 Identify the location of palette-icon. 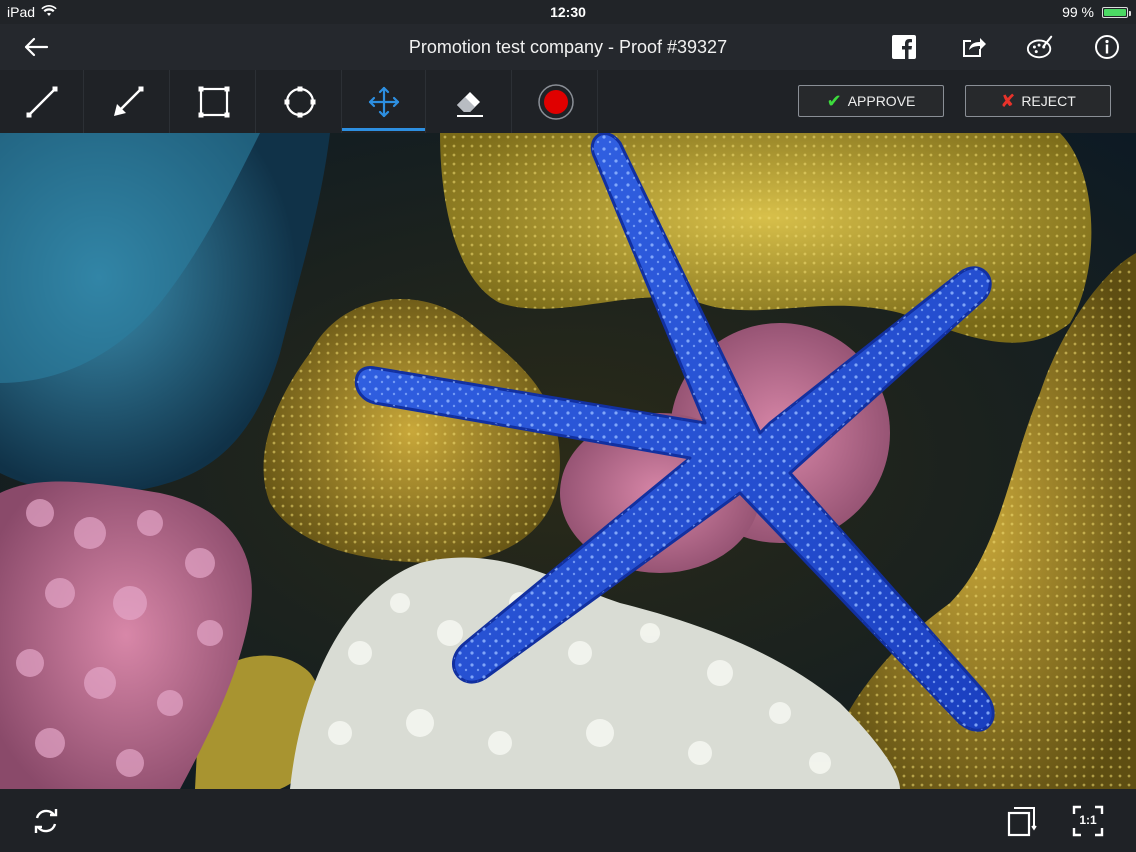
(1039, 47).